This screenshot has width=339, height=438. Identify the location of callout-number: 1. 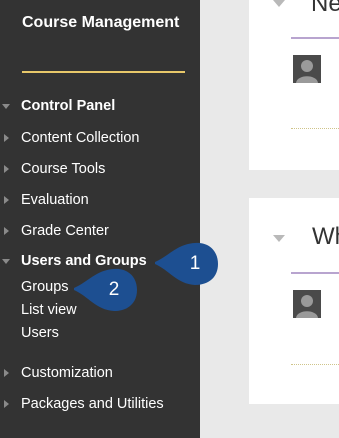
(195, 263).